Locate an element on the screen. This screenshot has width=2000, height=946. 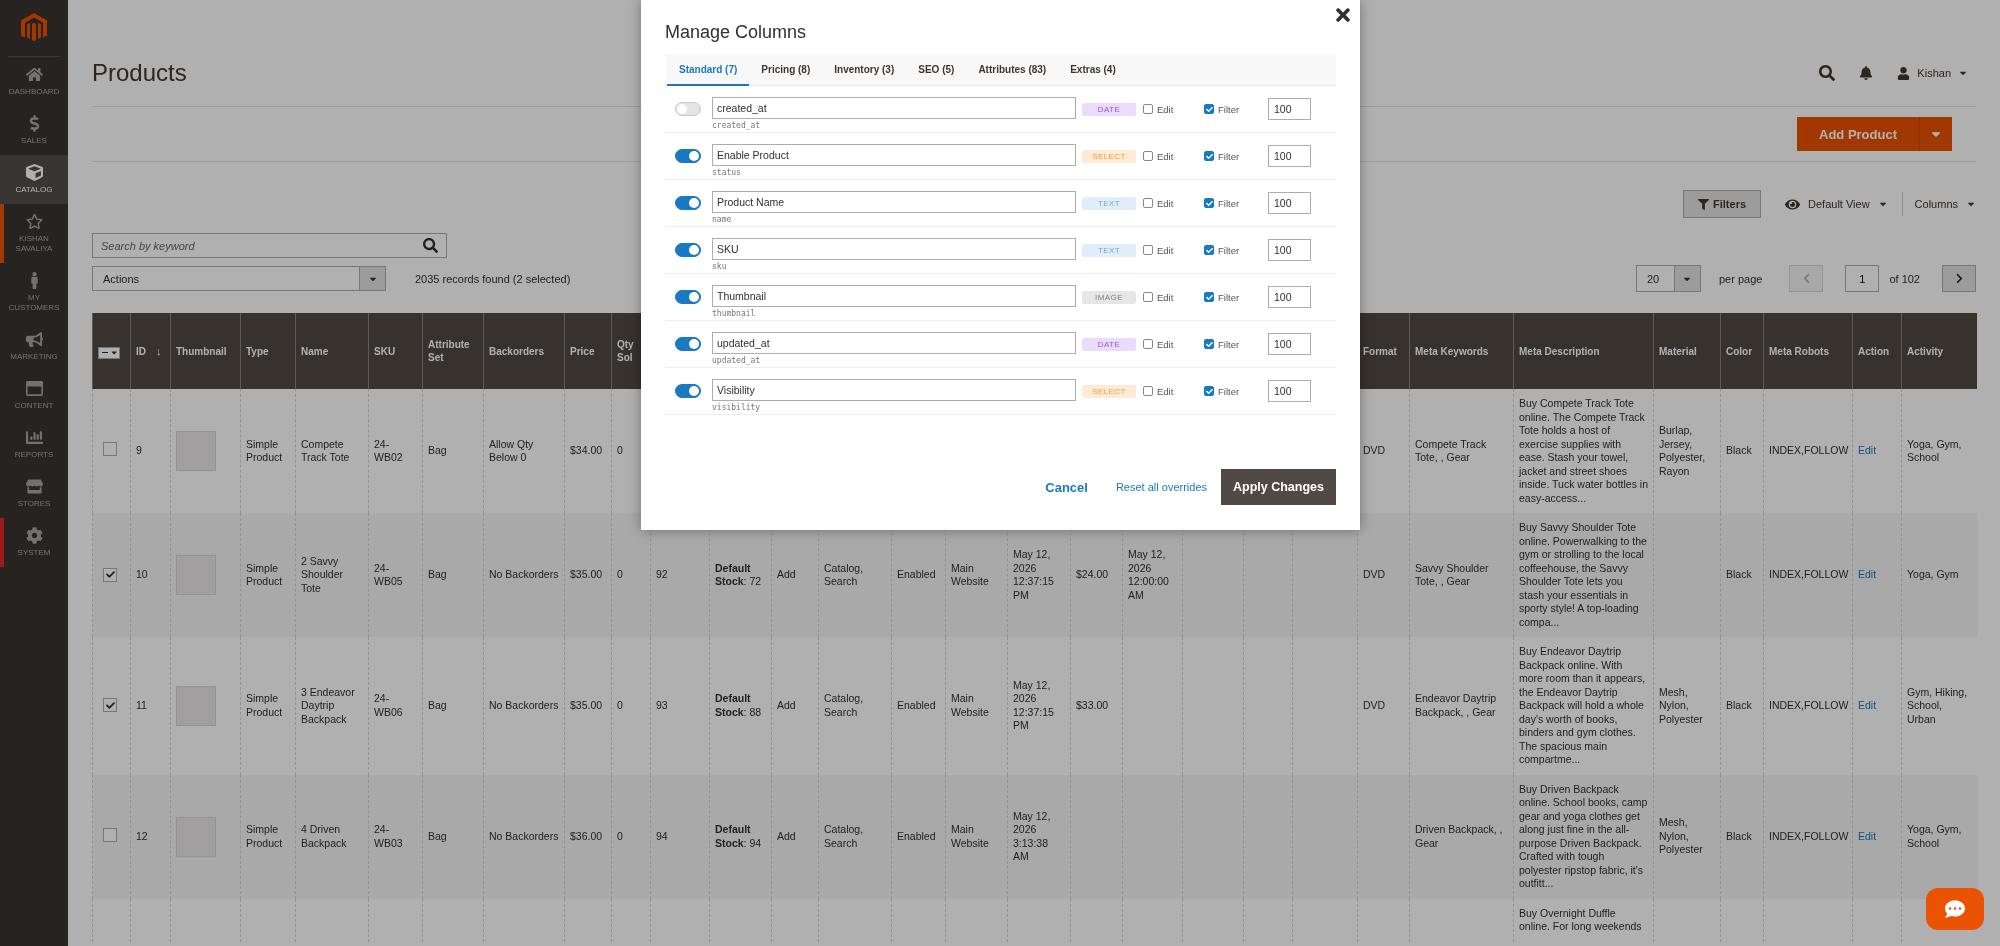
notifications-button is located at coordinates (1866, 73).